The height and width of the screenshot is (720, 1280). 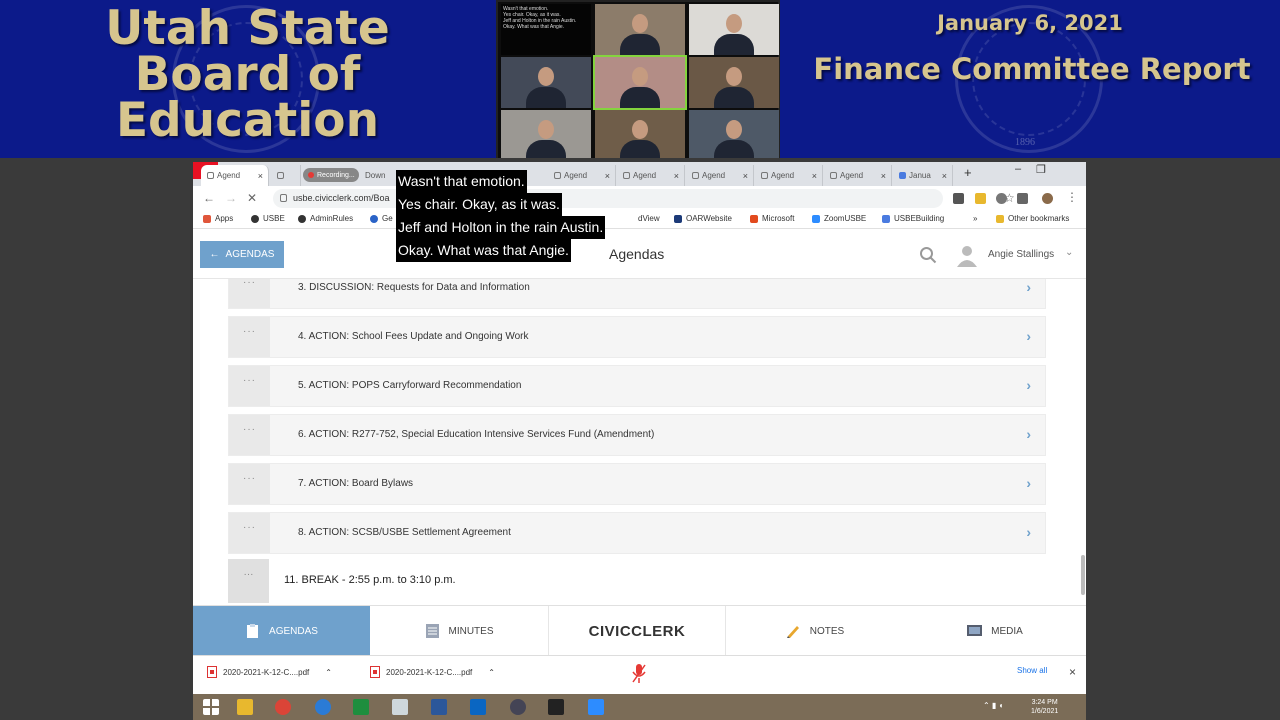 What do you see at coordinates (1032, 670) in the screenshot?
I see `show-all-downloads-button: Show all` at bounding box center [1032, 670].